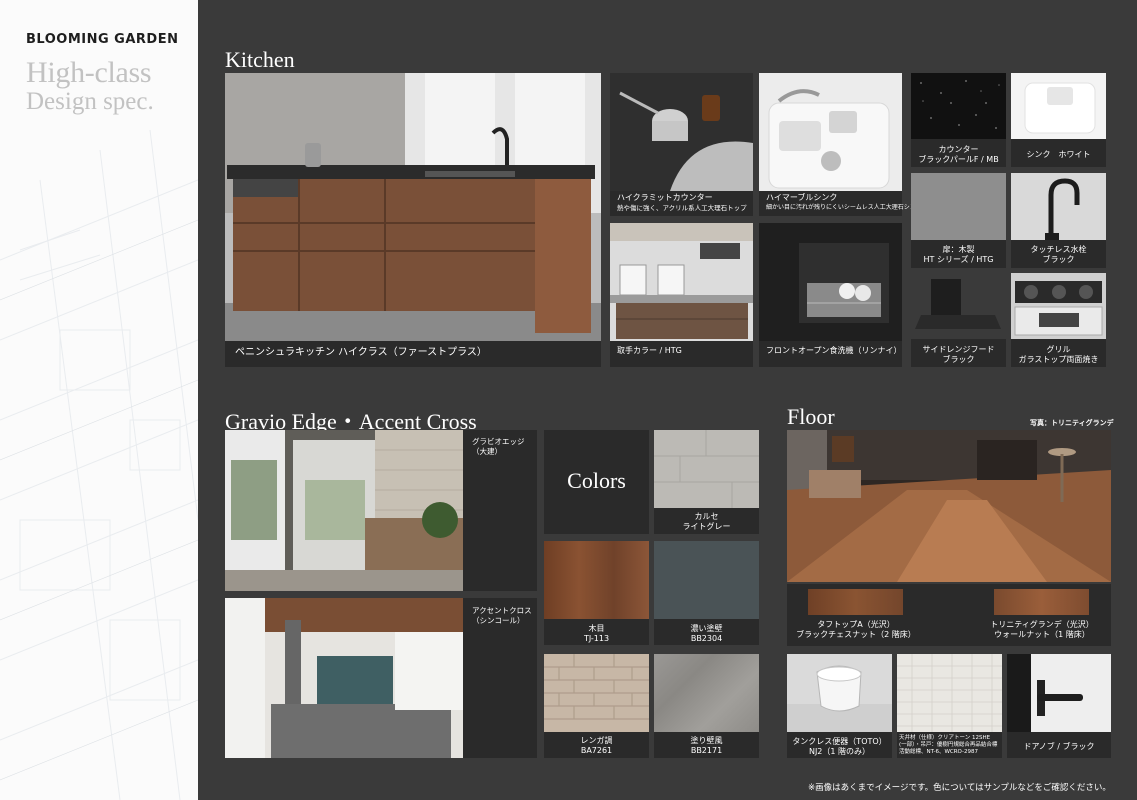 This screenshot has height=800, width=1137. What do you see at coordinates (1042, 634) in the screenshot?
I see `floor-b-line2: ウォールナット（1 階床）` at bounding box center [1042, 634].